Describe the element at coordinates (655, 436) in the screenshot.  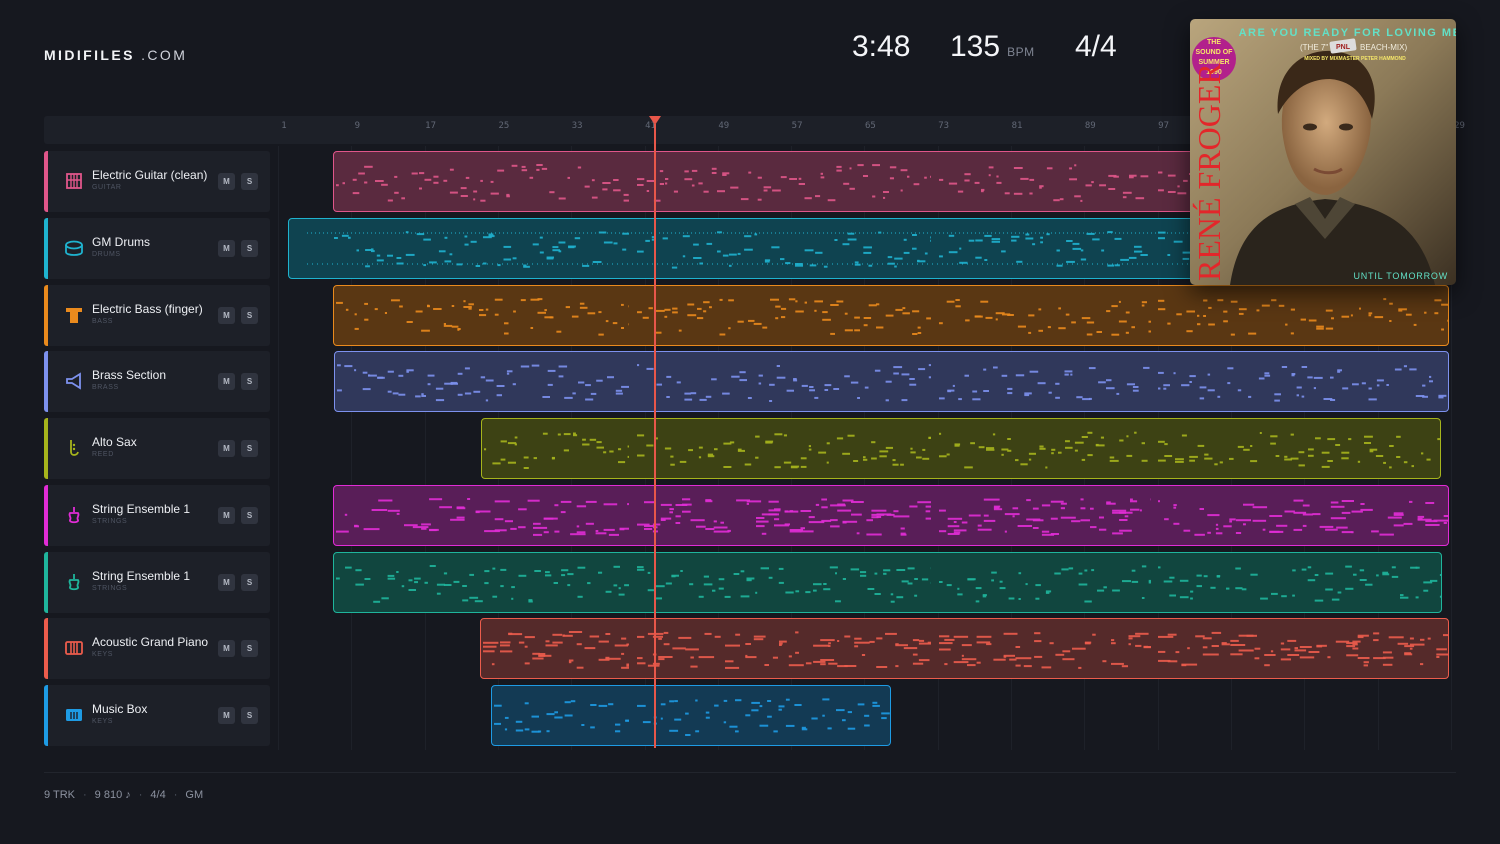
I see `playhead` at that location.